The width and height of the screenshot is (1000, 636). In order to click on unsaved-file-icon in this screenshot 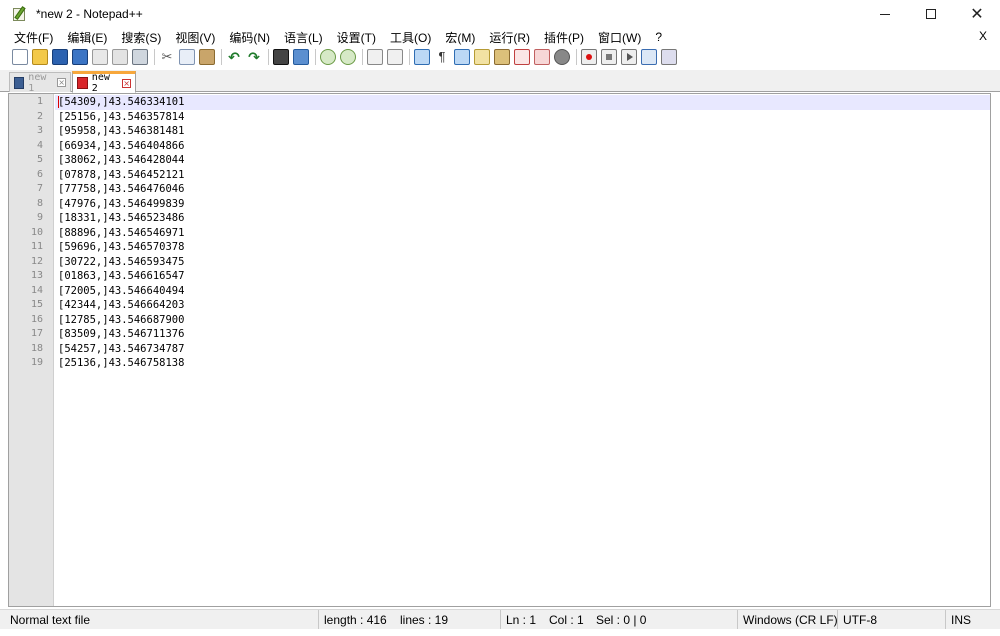, I will do `click(82, 83)`.